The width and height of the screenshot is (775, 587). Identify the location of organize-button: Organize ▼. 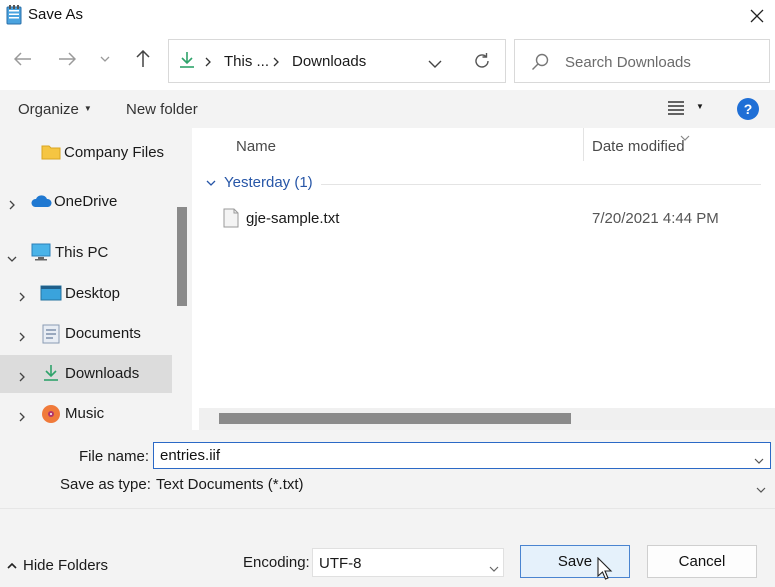
(55, 109).